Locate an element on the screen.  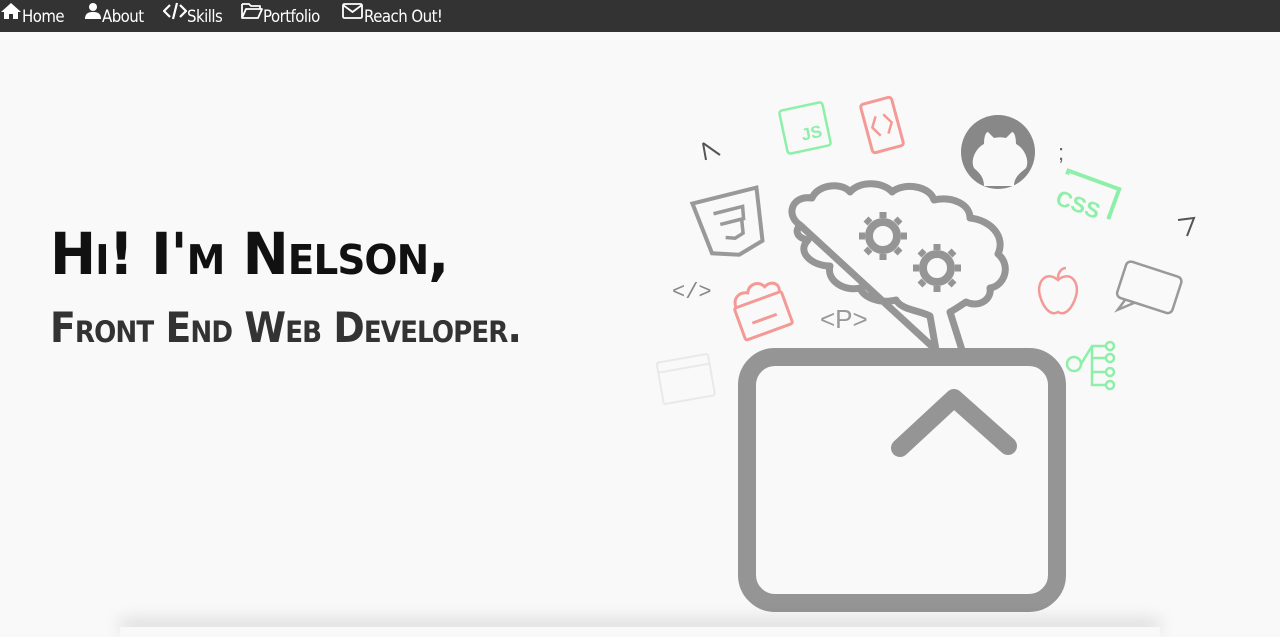
nav-skills: Skills is located at coordinates (195, 16).